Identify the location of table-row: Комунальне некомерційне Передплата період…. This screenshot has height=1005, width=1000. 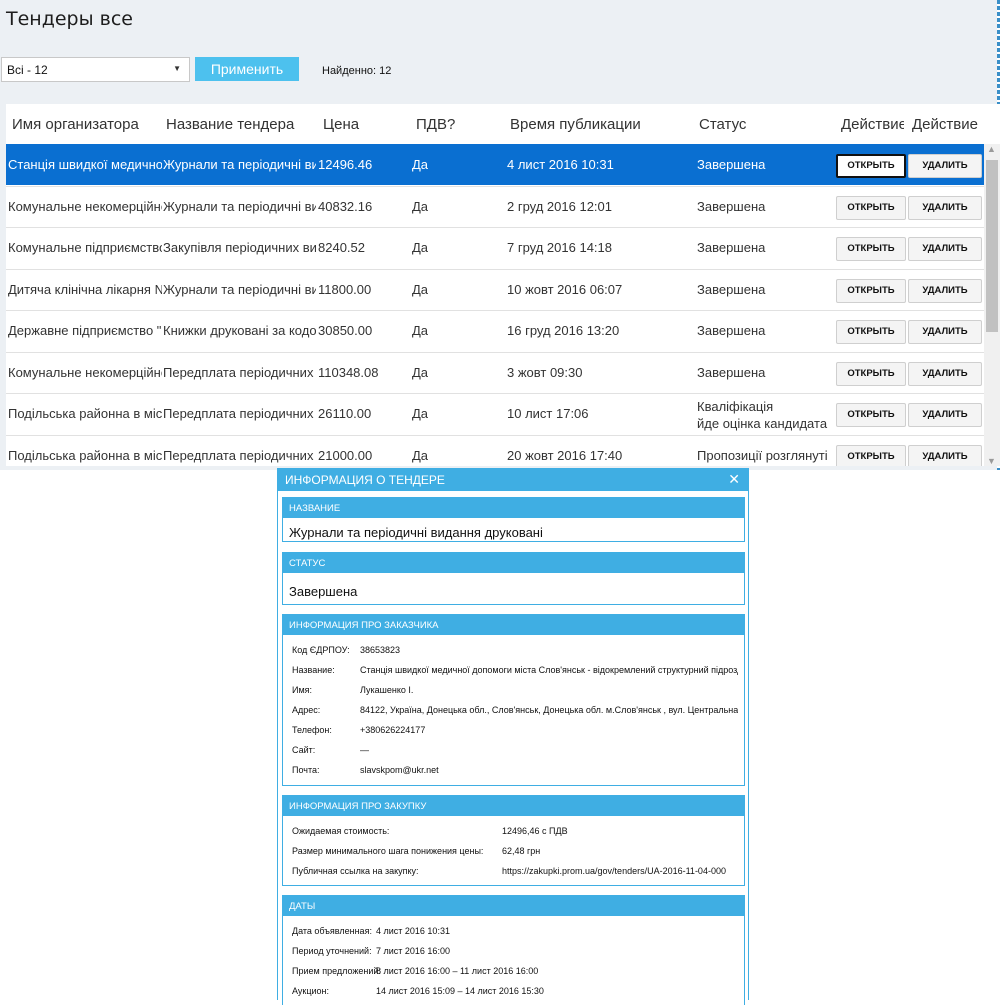
(495, 372).